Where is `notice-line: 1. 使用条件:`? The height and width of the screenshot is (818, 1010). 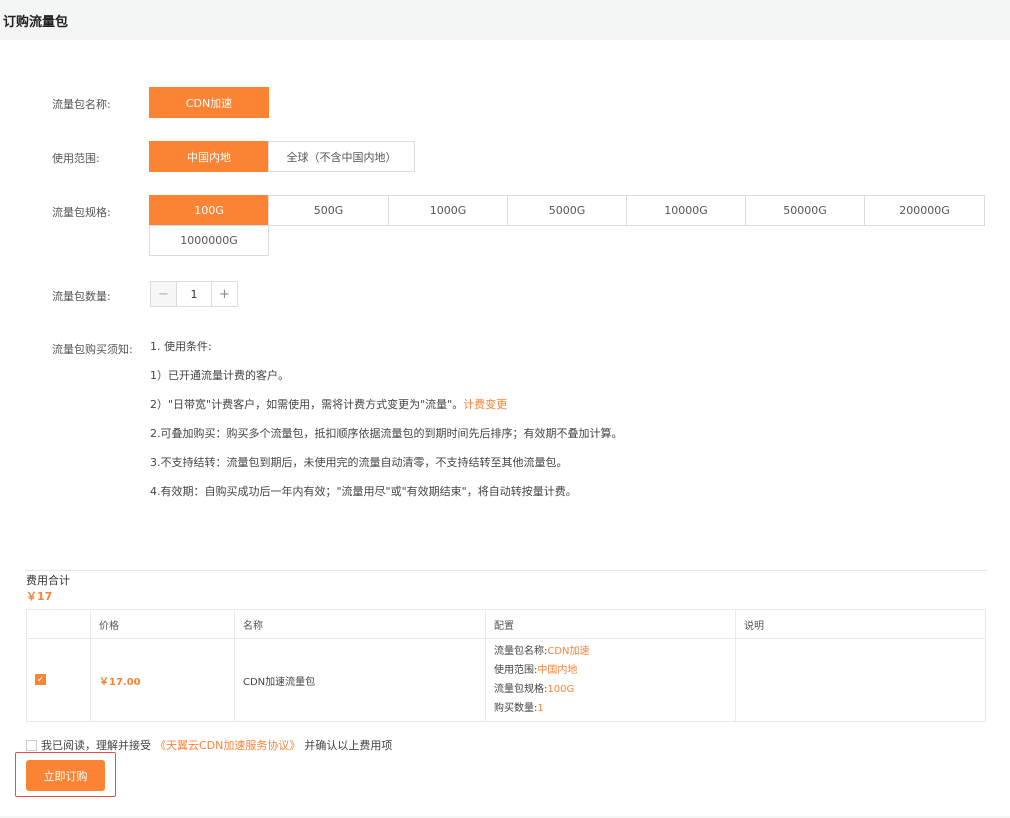
notice-line: 1. 使用条件: is located at coordinates (181, 346).